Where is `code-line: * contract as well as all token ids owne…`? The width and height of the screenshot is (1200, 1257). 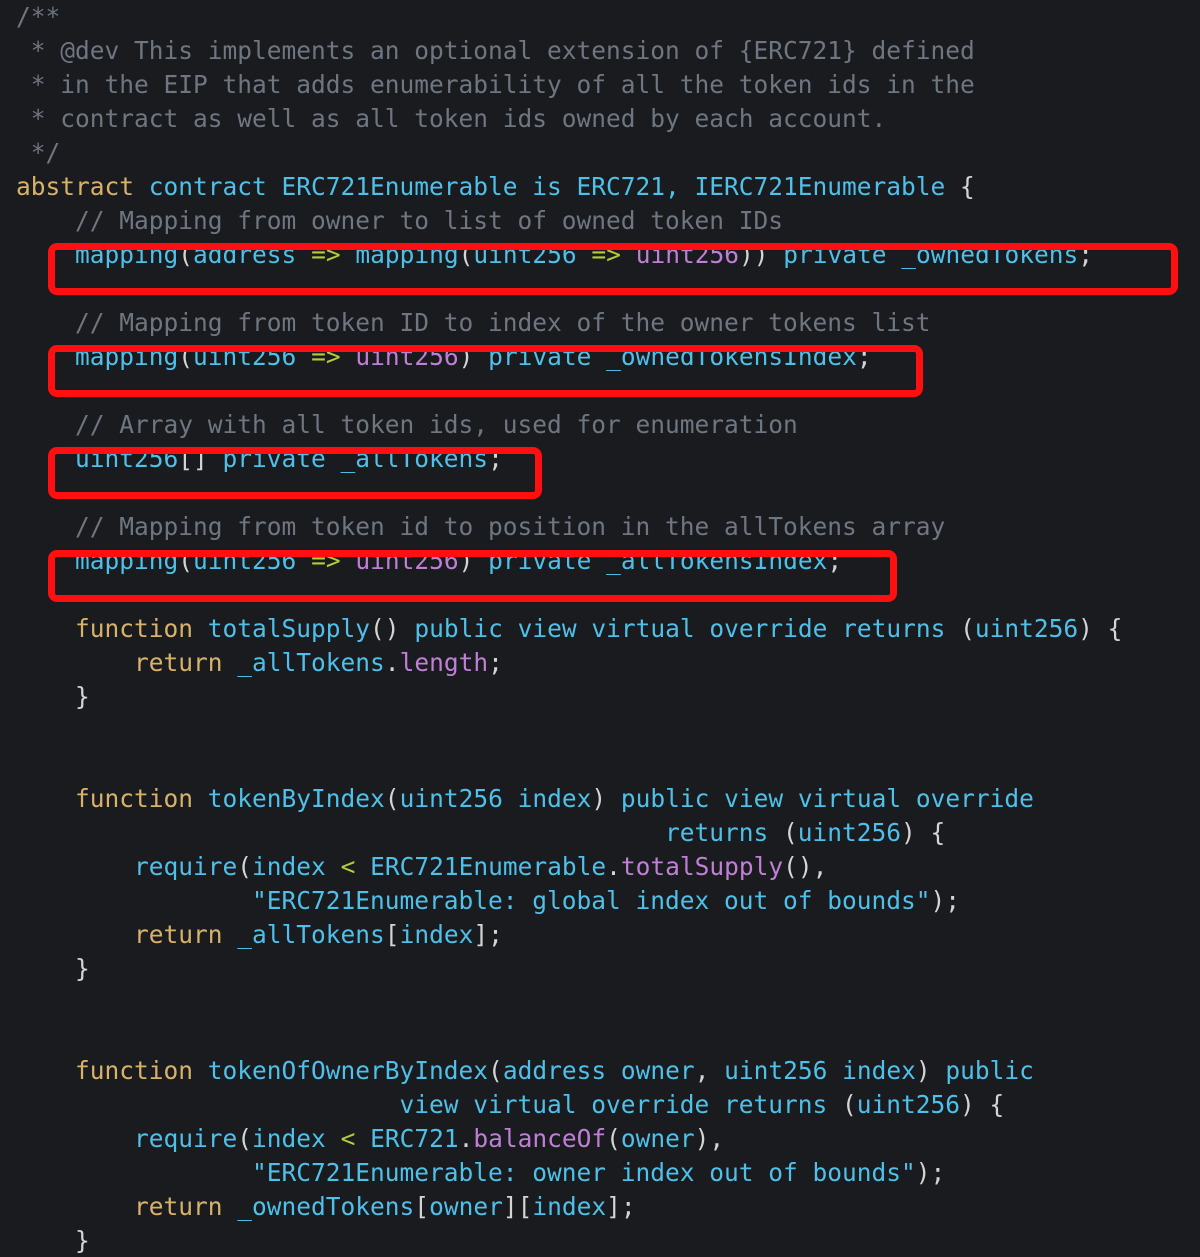
code-line: * contract as well as all token ids owne… is located at coordinates (600, 119).